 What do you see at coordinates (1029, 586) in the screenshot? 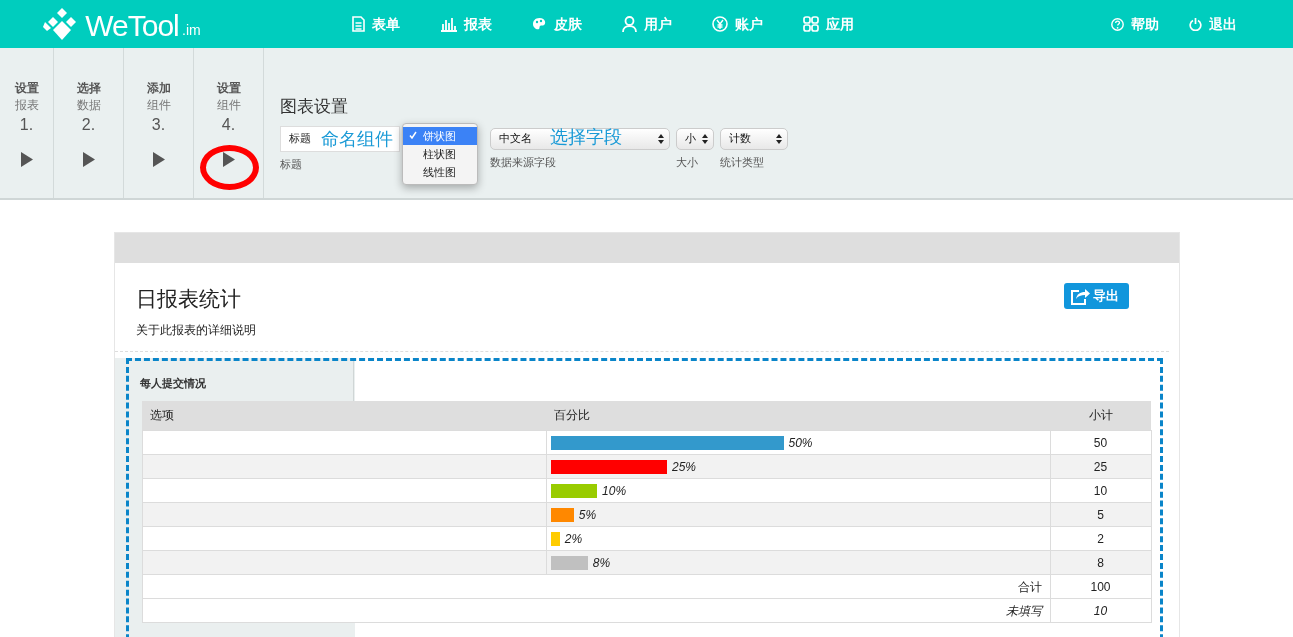
I see `total-label: 合计` at bounding box center [1029, 586].